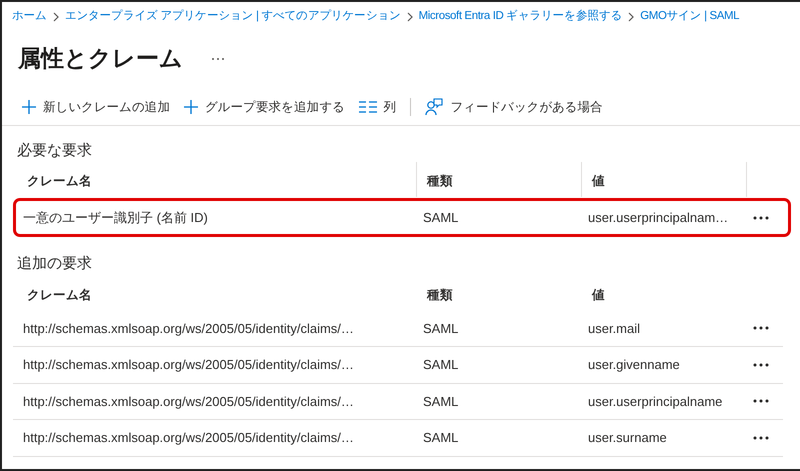  I want to click on claim-value: user.userprincipalname, so click(655, 401).